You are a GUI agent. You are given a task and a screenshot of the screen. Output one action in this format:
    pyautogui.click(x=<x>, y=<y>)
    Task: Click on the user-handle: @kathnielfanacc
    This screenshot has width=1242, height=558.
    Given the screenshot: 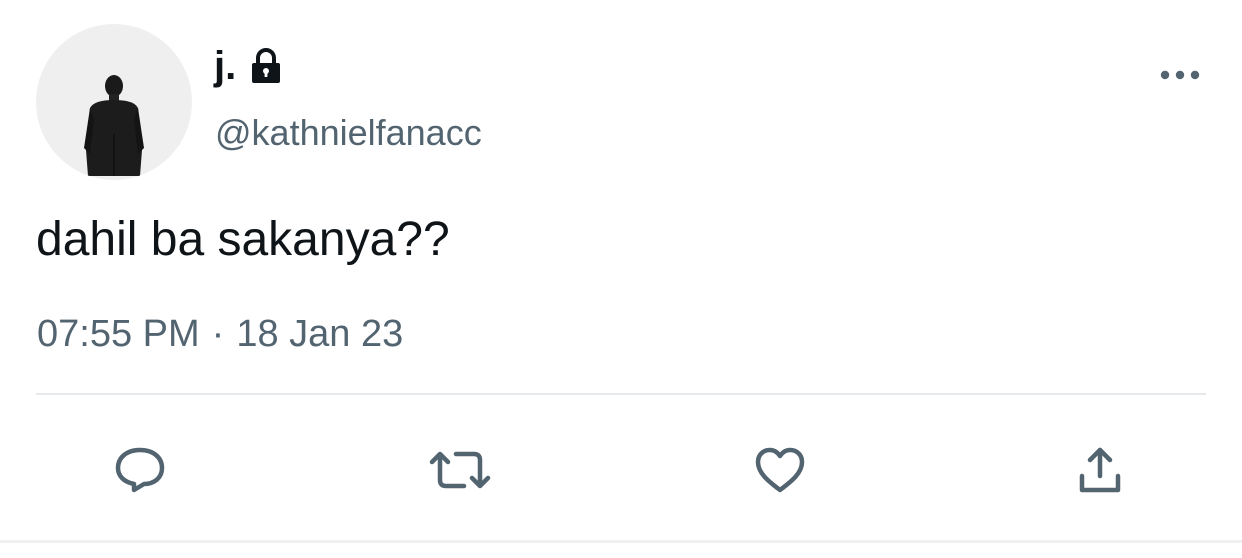 What is the action you would take?
    pyautogui.click(x=348, y=133)
    